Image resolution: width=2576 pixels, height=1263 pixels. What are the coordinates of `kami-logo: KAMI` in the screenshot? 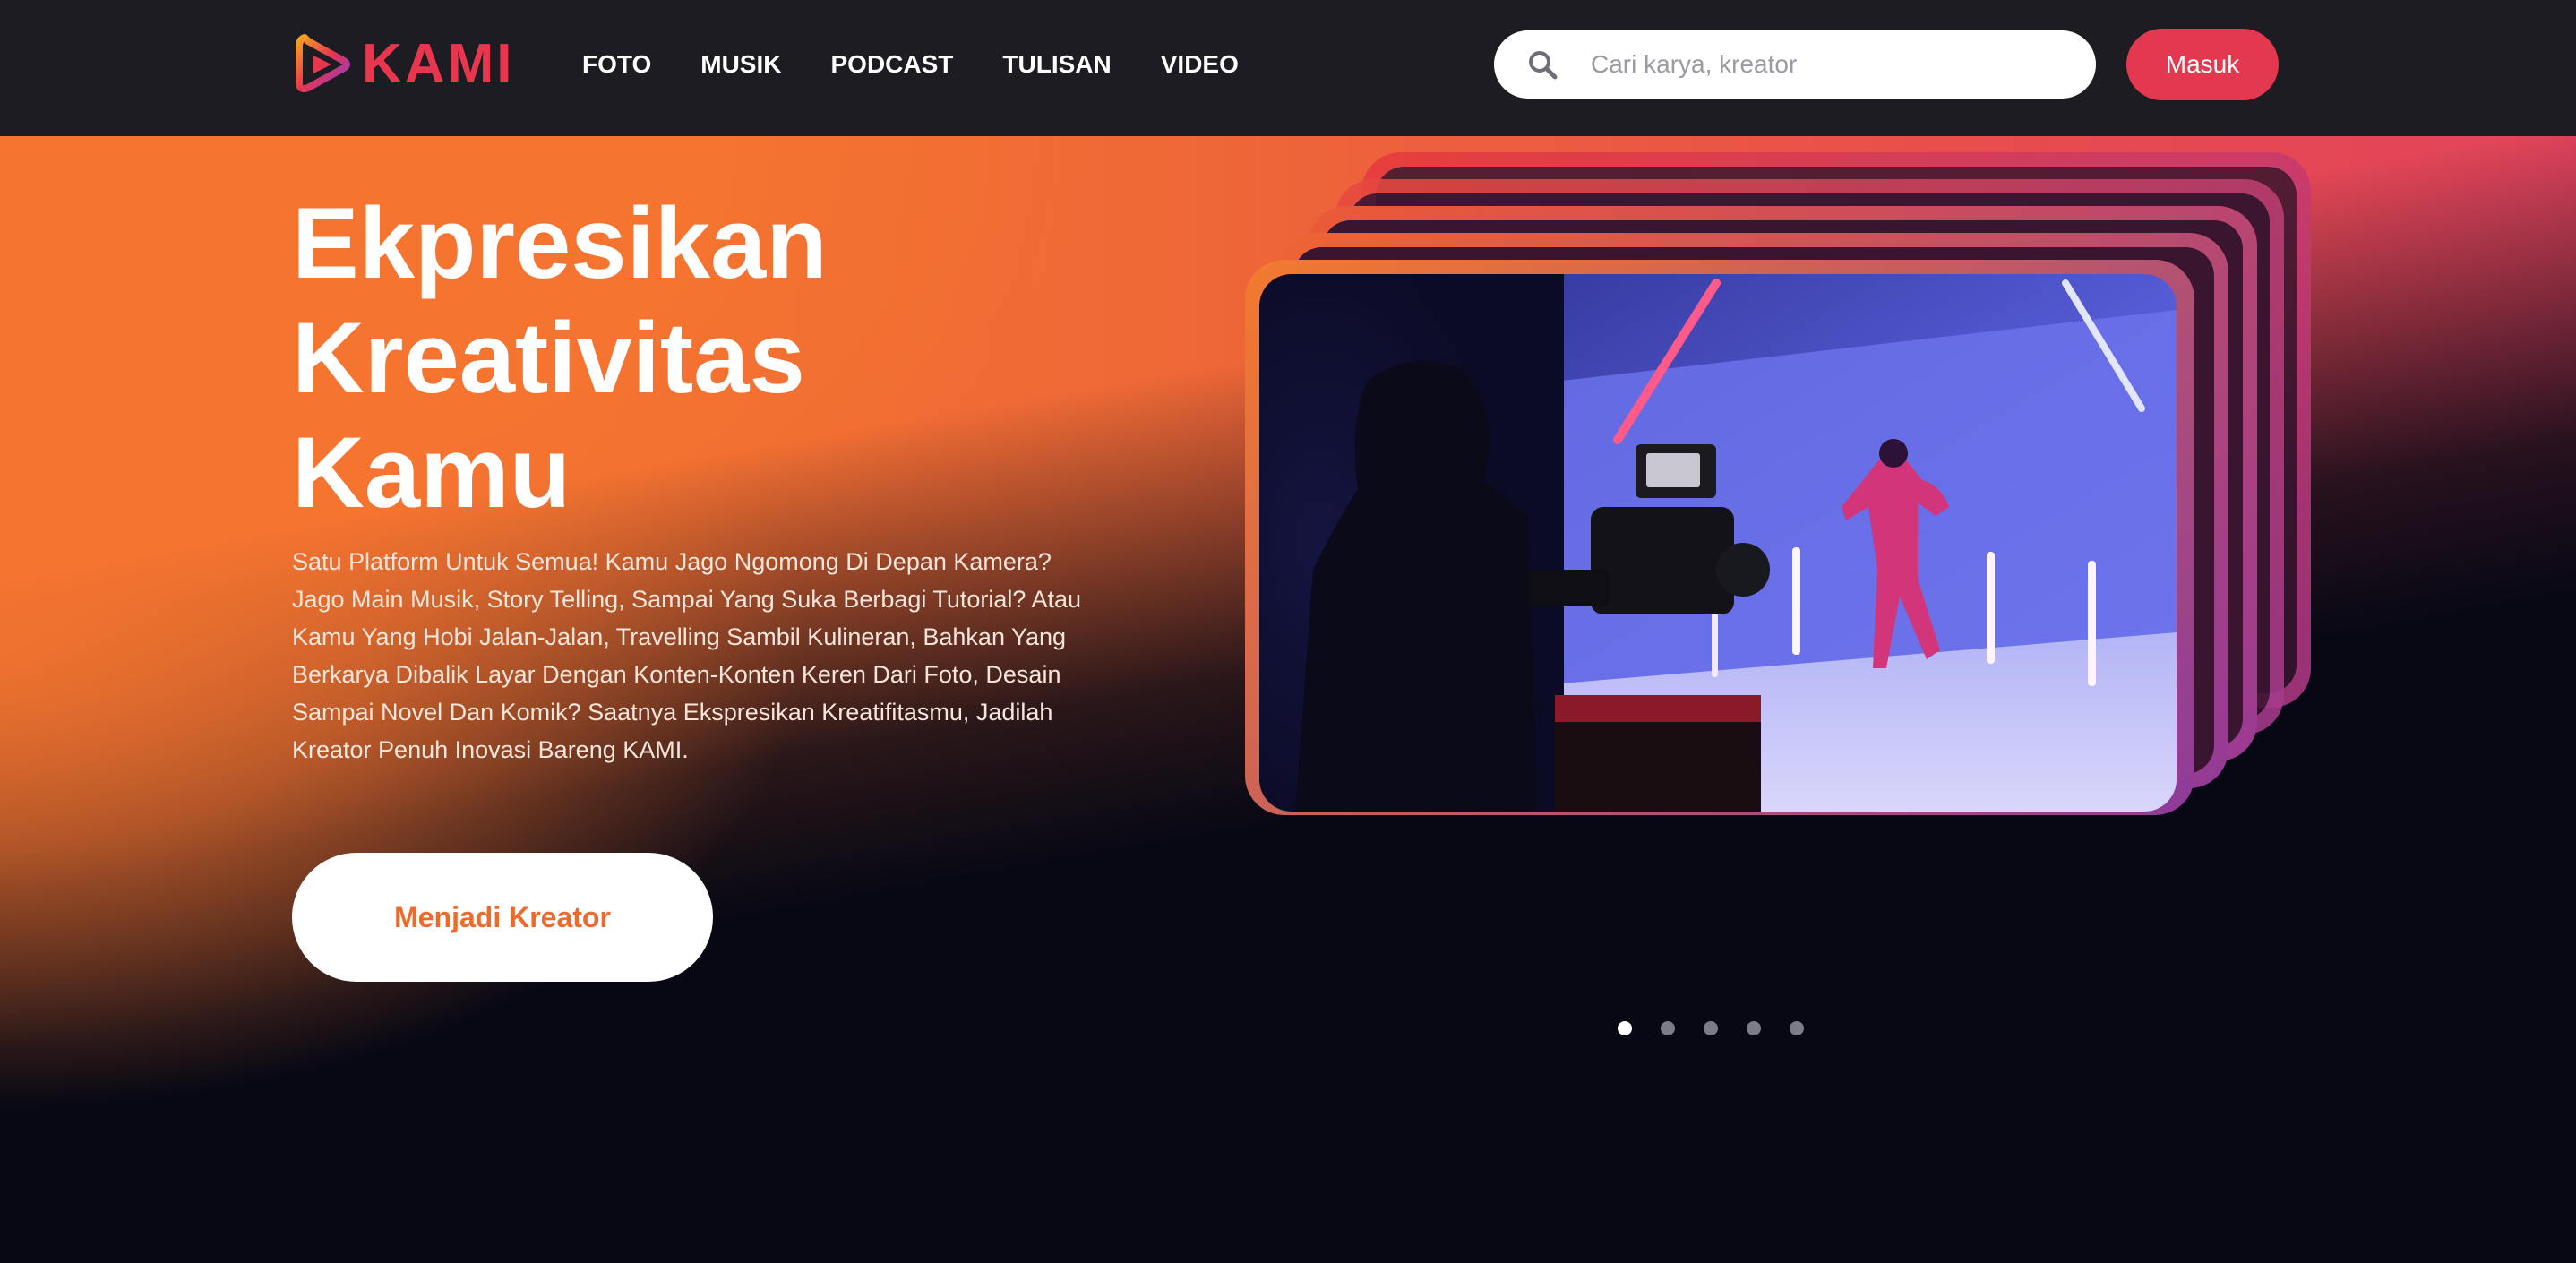 It's located at (405, 64).